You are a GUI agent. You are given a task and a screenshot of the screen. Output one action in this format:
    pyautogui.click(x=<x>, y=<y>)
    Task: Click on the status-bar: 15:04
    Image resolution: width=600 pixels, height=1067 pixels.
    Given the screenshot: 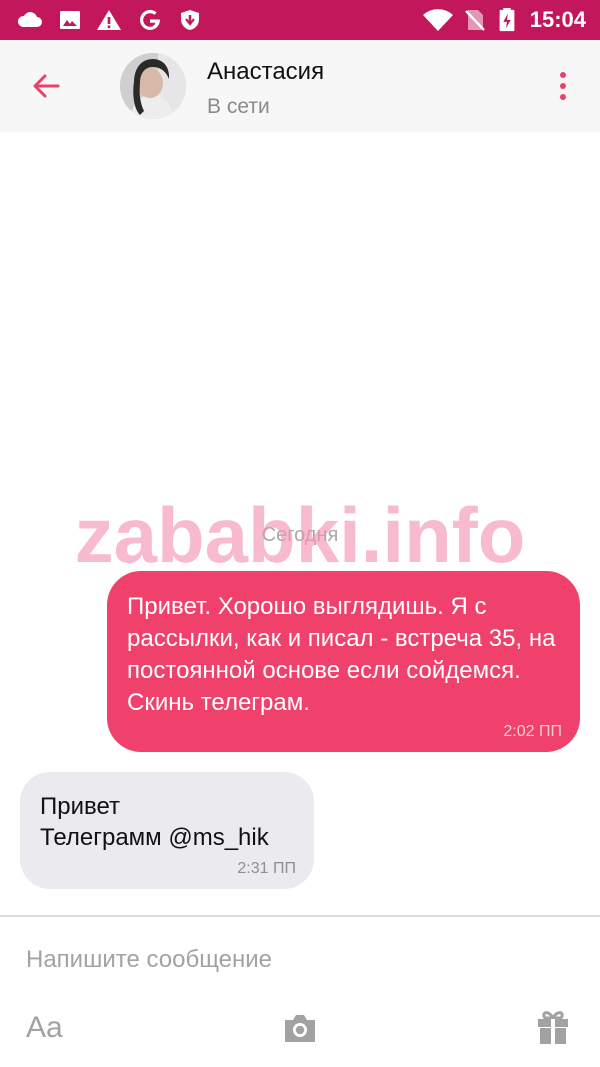 What is the action you would take?
    pyautogui.click(x=300, y=20)
    